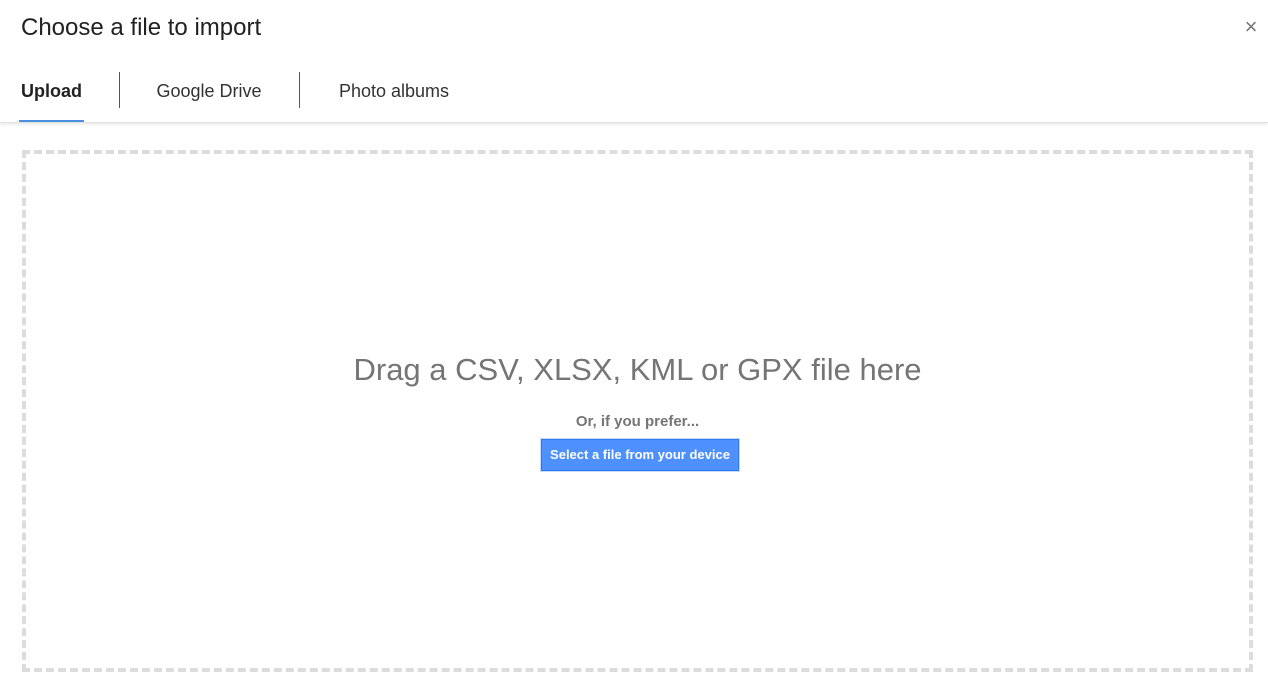 The image size is (1268, 685). Describe the element at coordinates (1251, 27) in the screenshot. I see `close-icon: ×` at that location.